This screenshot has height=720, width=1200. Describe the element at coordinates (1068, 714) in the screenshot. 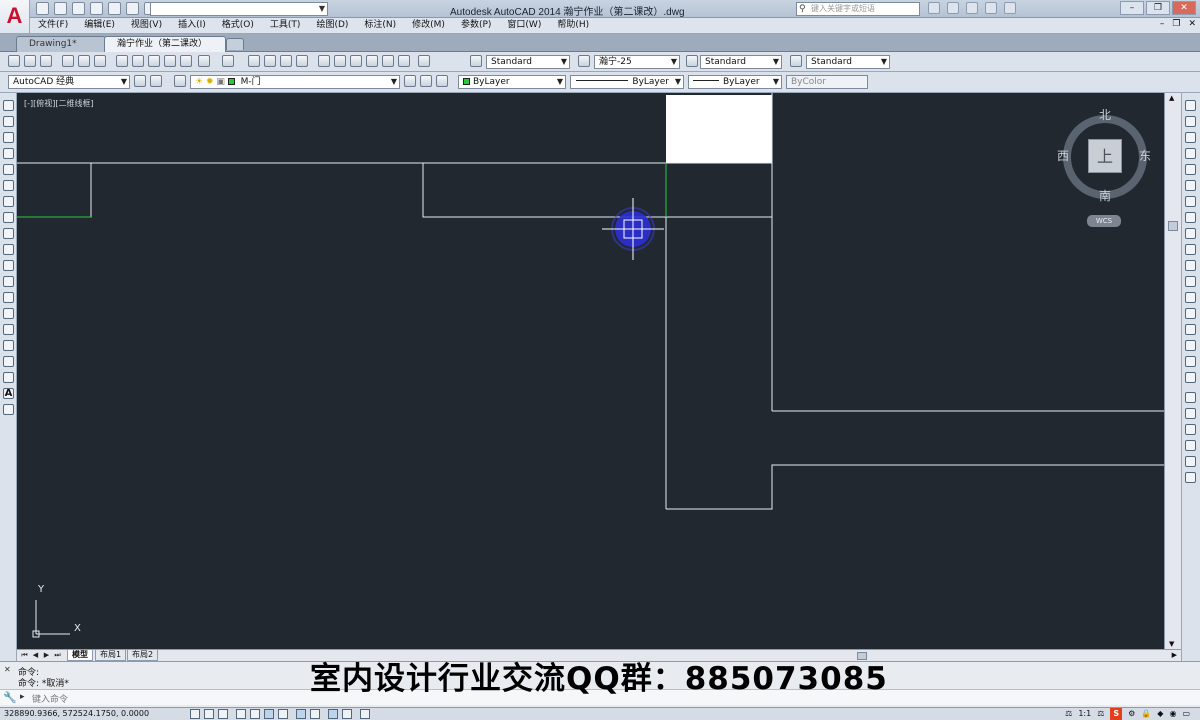

I see `annotation-scale-icon: ⚖` at that location.